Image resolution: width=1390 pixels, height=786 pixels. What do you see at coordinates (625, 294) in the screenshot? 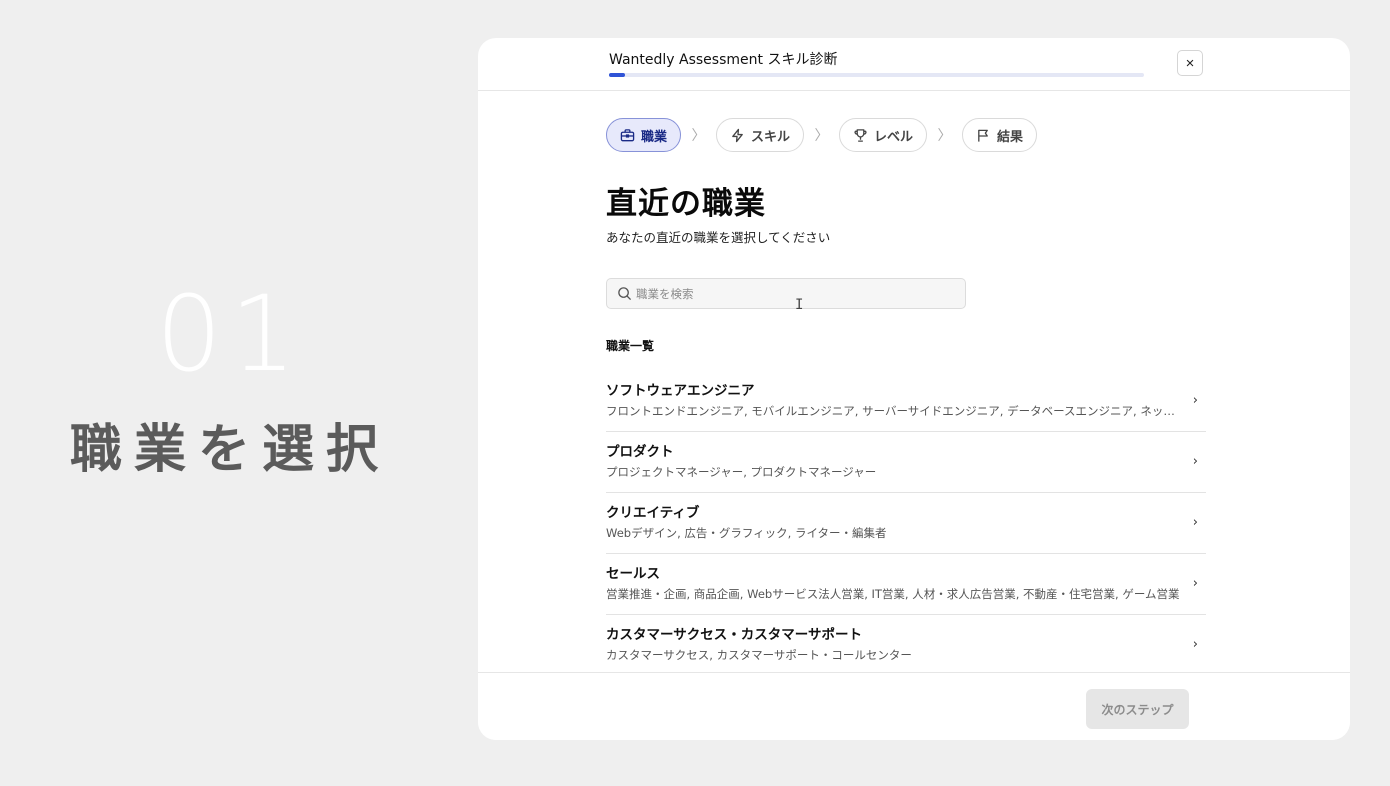
I see `search-icon` at bounding box center [625, 294].